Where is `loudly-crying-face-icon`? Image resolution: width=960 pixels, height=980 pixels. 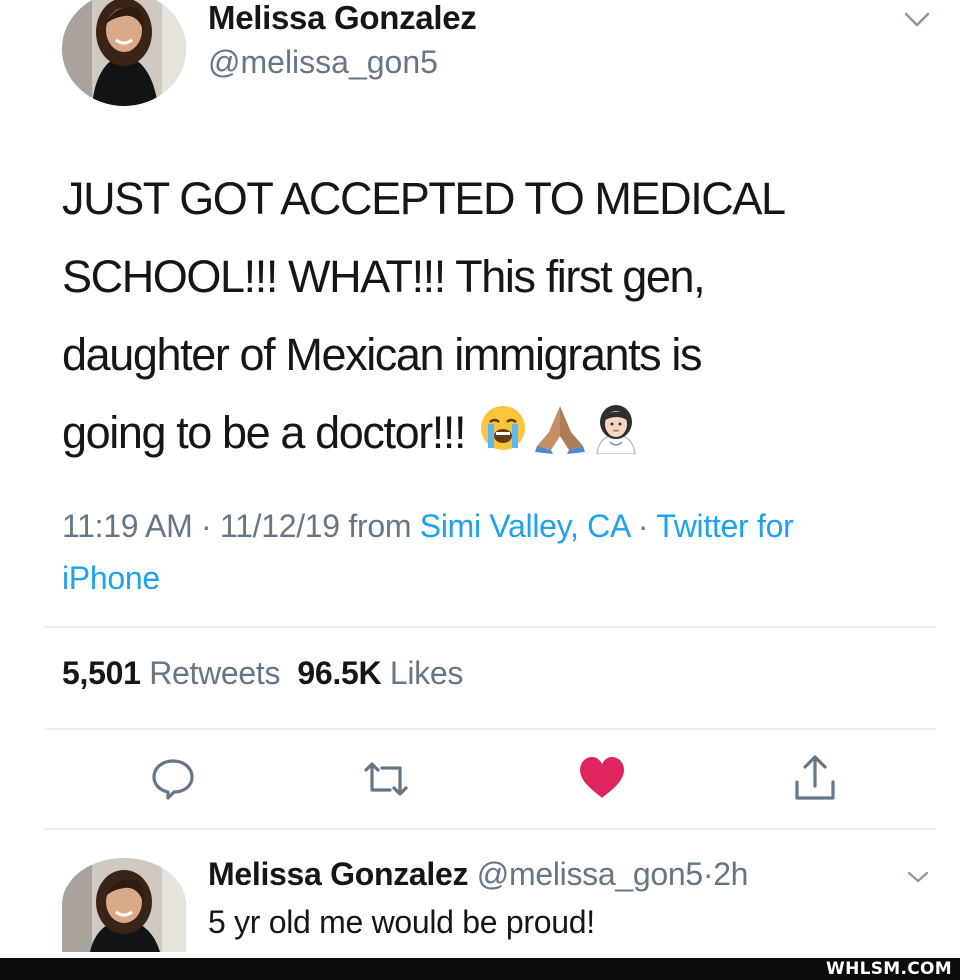
loudly-crying-face-icon is located at coordinates (503, 428).